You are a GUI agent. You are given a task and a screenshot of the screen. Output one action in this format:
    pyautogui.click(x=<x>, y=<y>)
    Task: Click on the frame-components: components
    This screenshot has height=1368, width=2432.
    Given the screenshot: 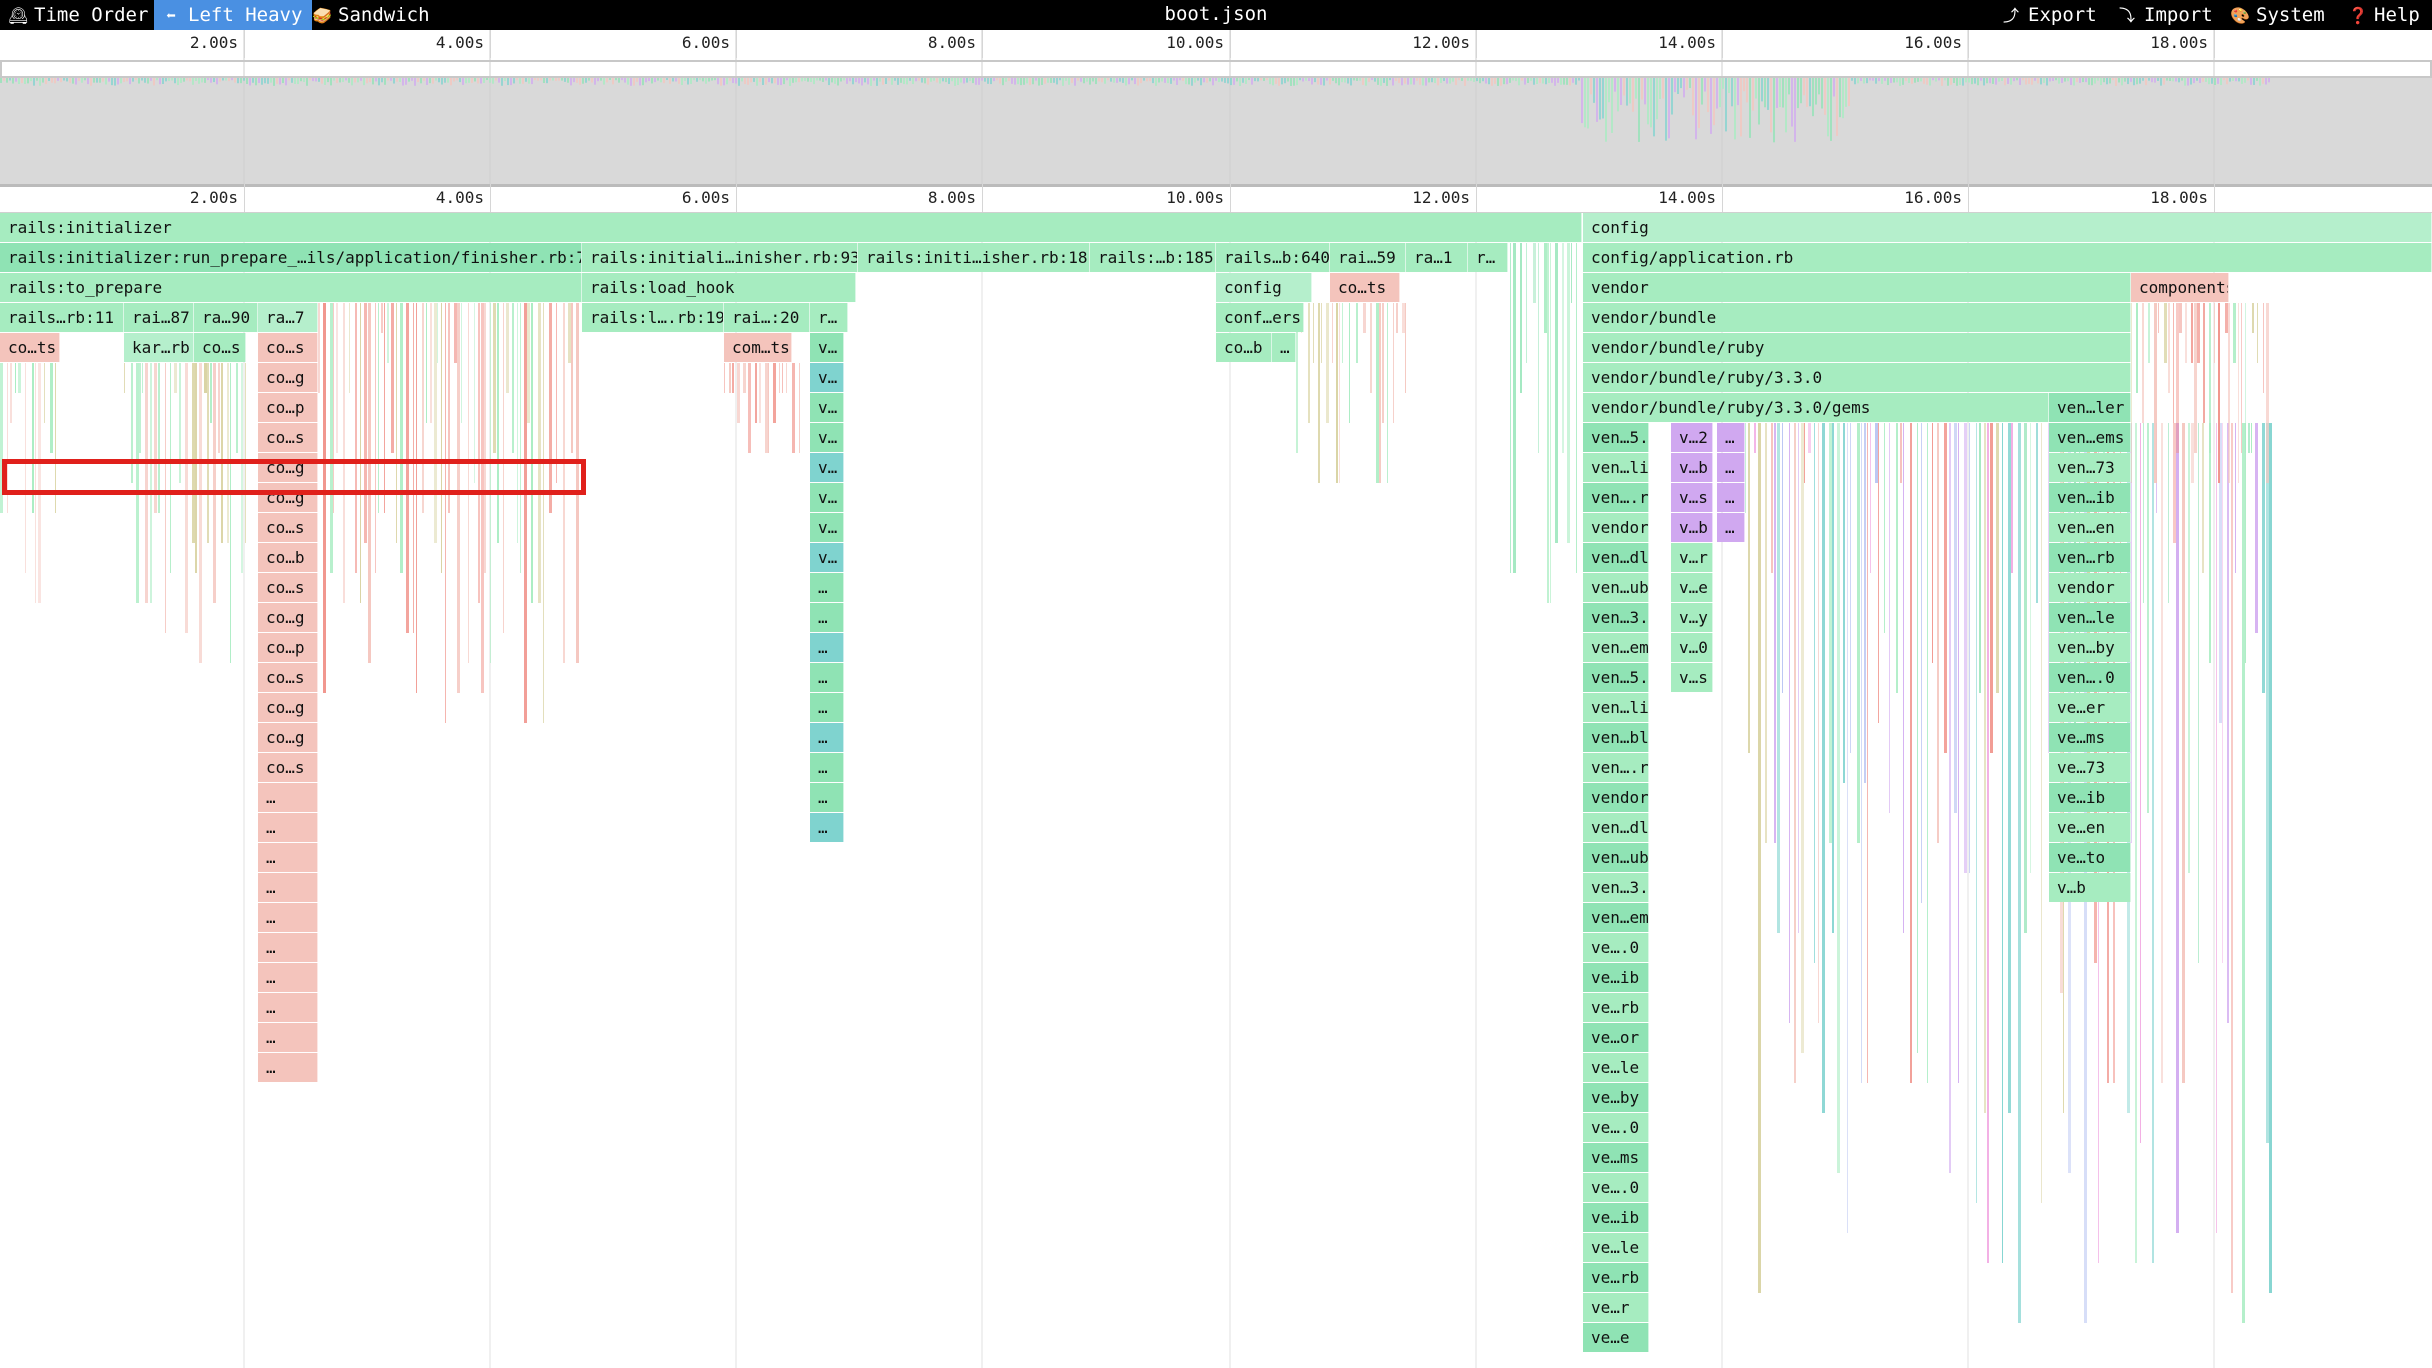 What is the action you would take?
    pyautogui.click(x=2180, y=287)
    